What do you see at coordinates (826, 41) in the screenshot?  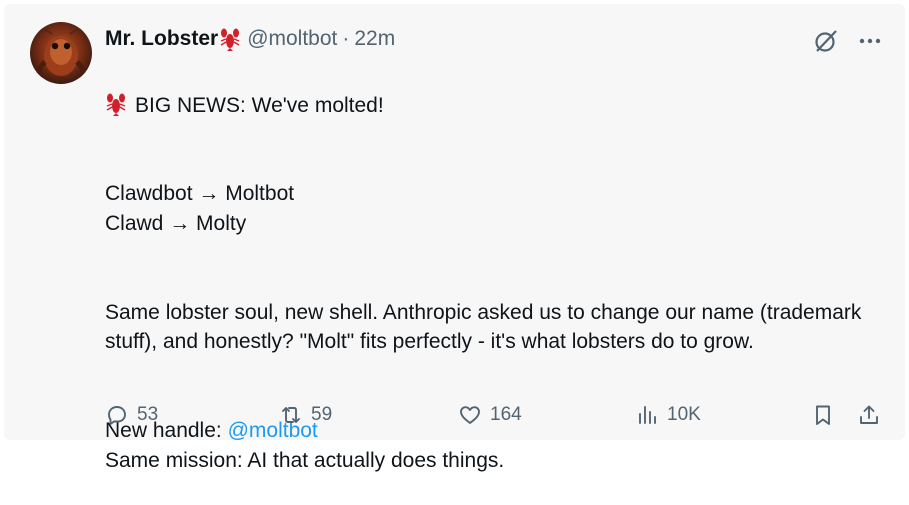 I see `grok-icon` at bounding box center [826, 41].